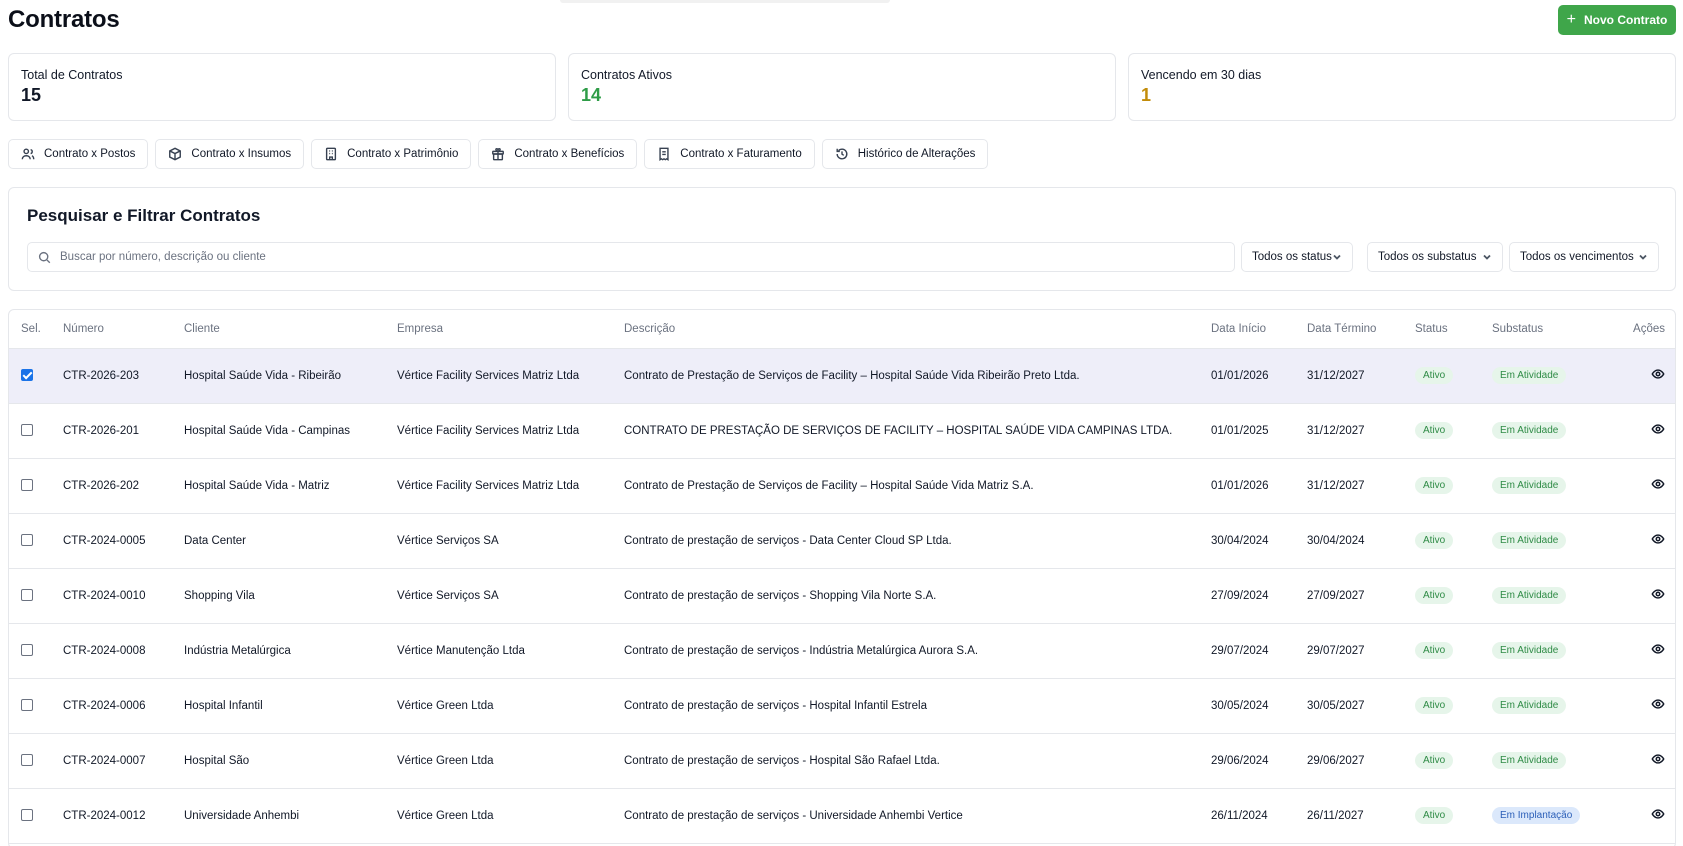 The image size is (1683, 846). Describe the element at coordinates (498, 651) in the screenshot. I see `cell-empresa: Vértice Manutenção Ltda` at that location.